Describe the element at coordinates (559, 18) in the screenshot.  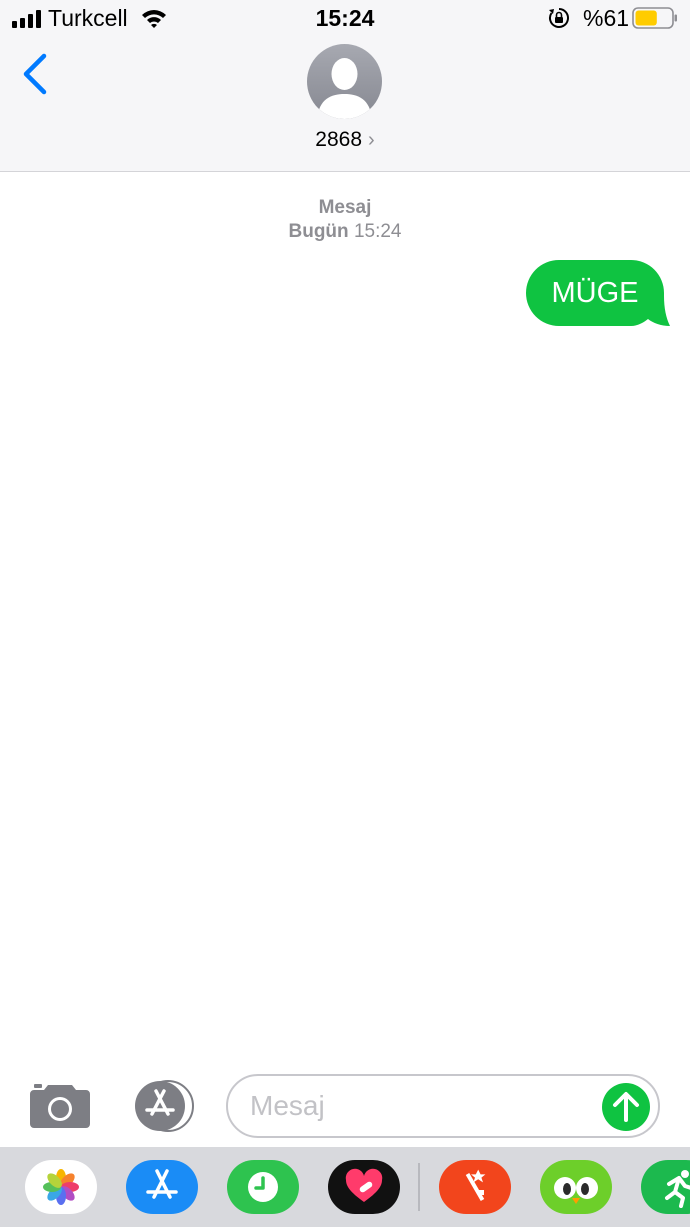
I see `orientation-lock-icon` at that location.